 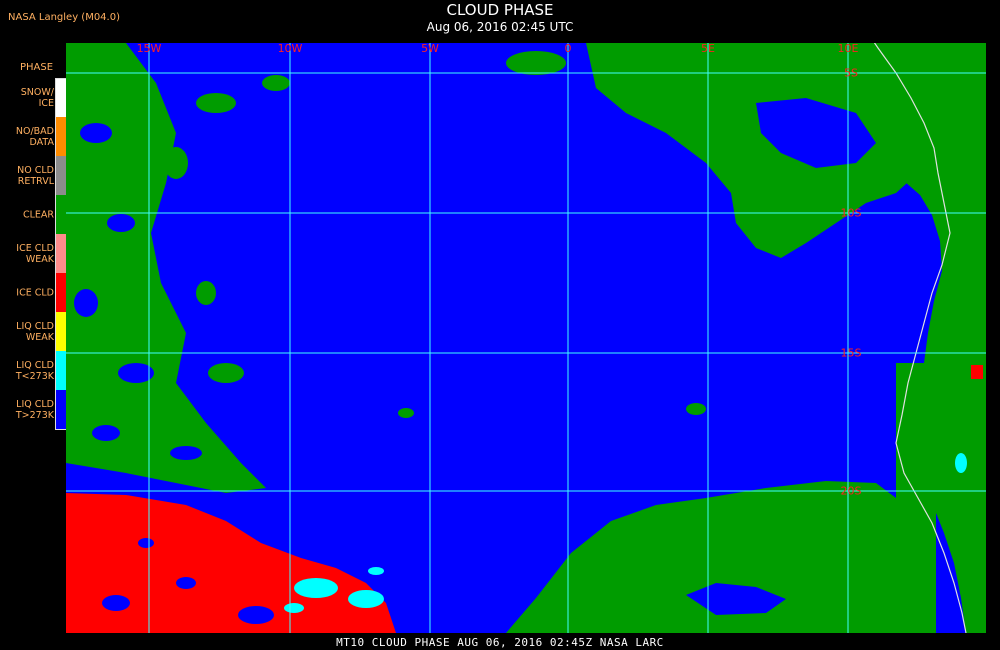 I want to click on longitude-label: 0, so click(x=568, y=49).